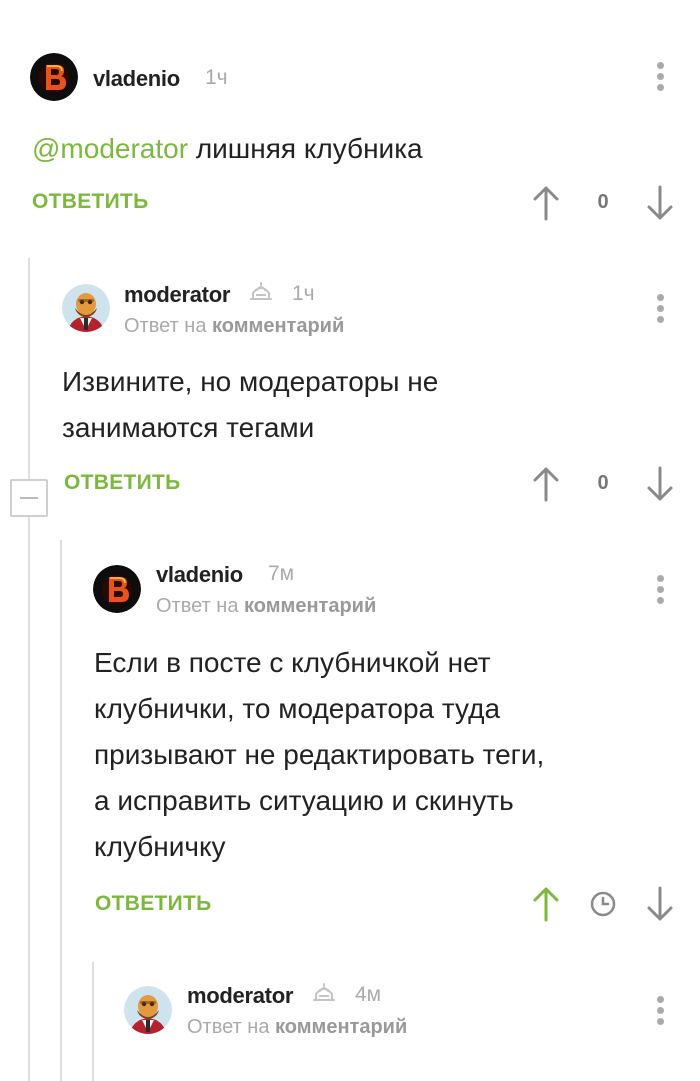 Image resolution: width=700 pixels, height=1081 pixels. I want to click on comment-time: 4м, so click(368, 994).